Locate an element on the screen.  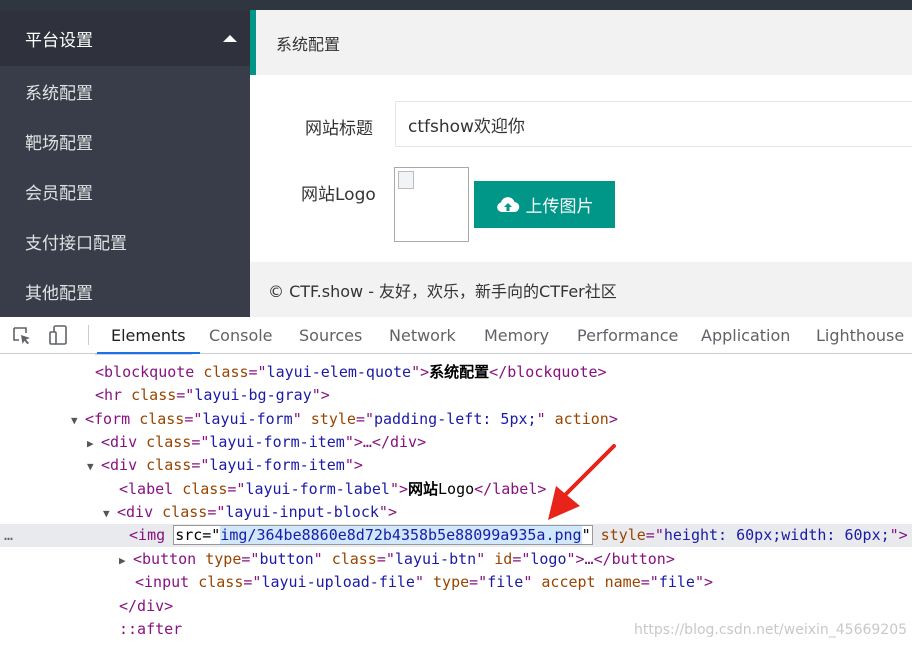
sidebar-item-system-config: 系统配置 is located at coordinates (125, 91).